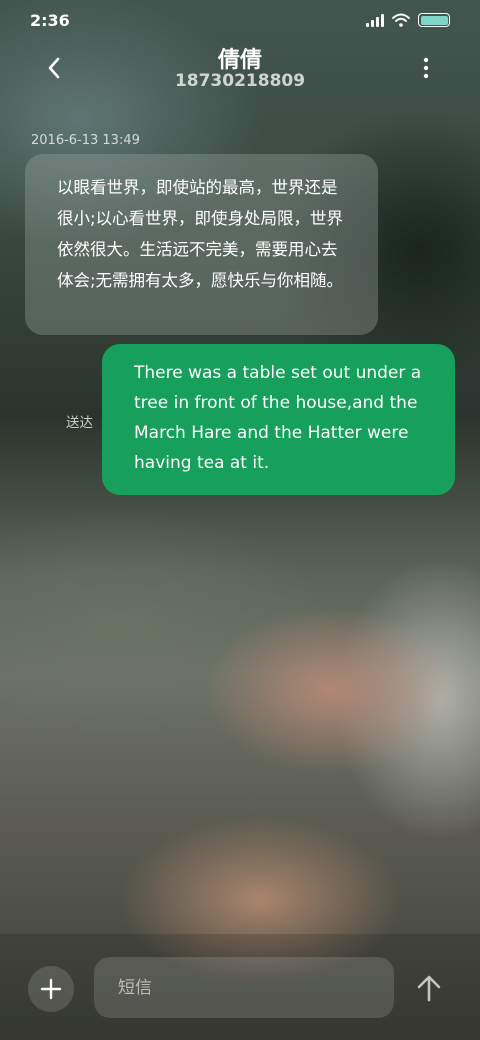  I want to click on status-bar: 2:36, so click(240, 20).